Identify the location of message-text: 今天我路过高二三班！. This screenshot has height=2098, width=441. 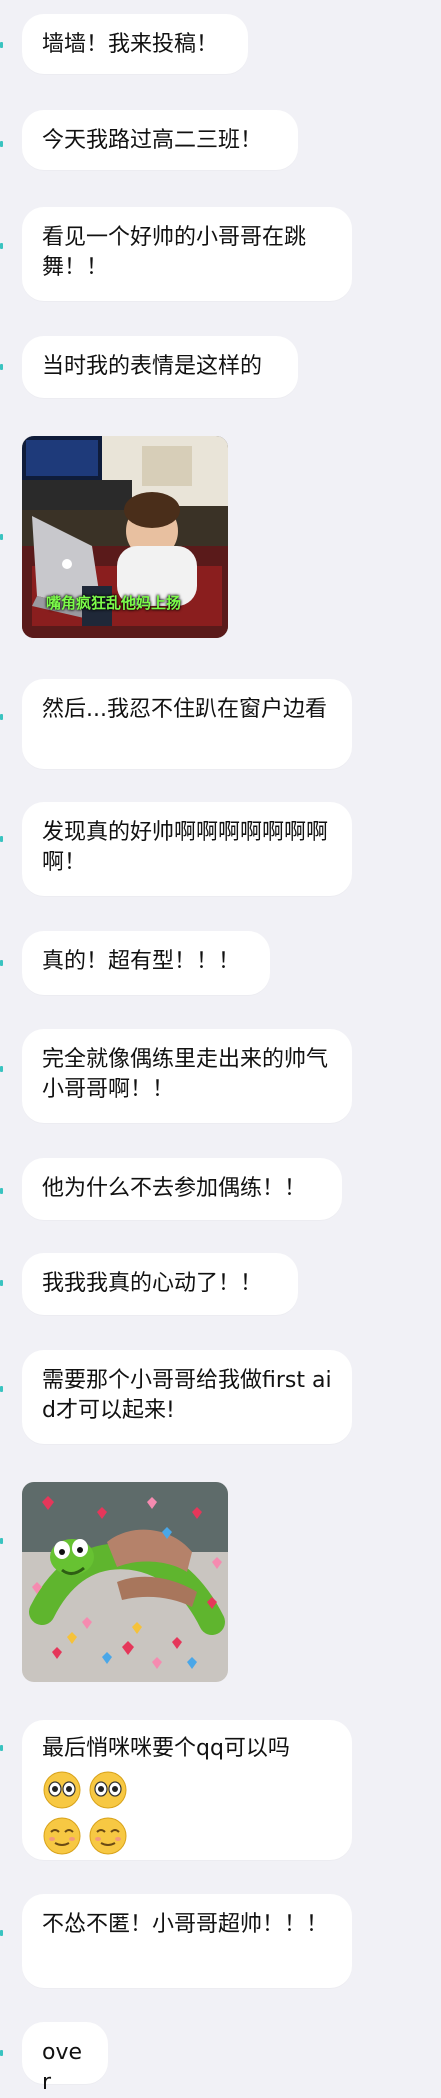
(152, 140).